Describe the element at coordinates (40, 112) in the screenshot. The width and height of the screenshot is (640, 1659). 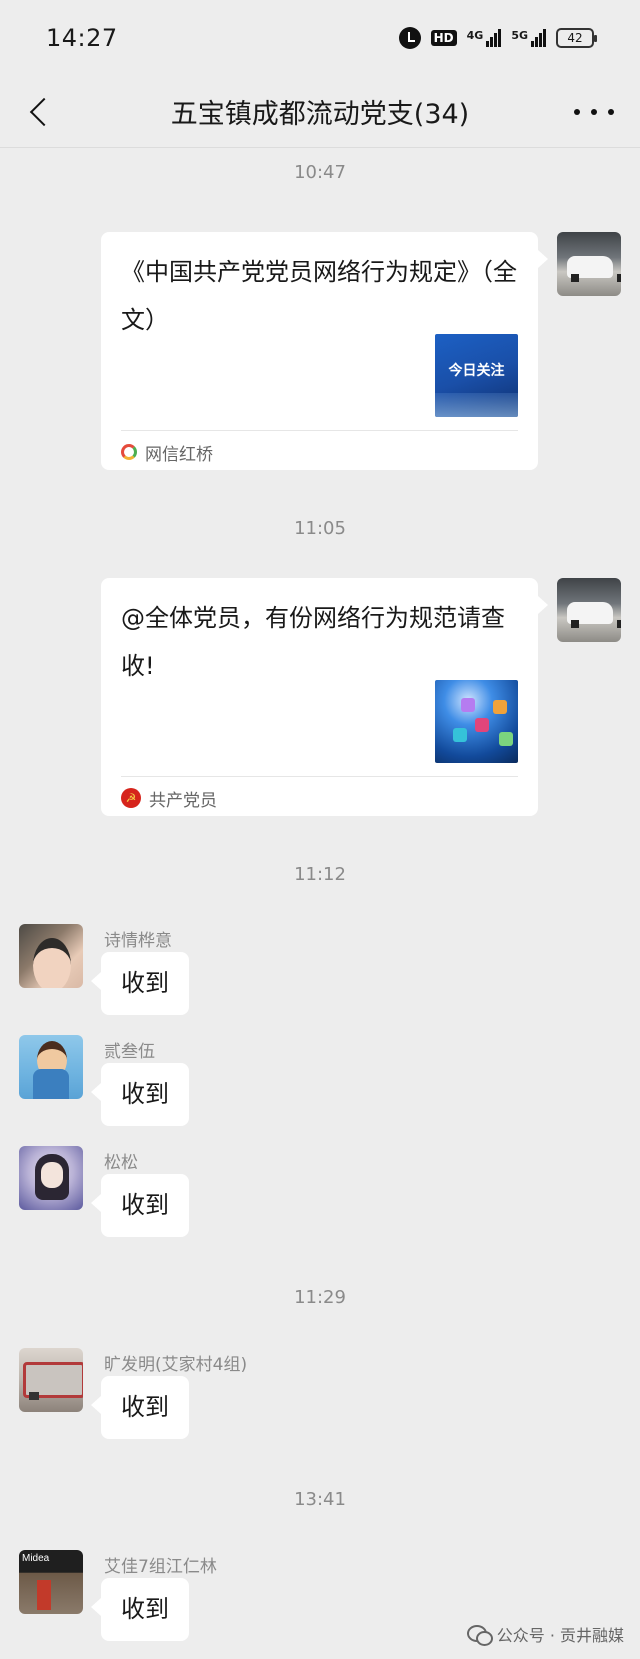
I see `back-button` at that location.